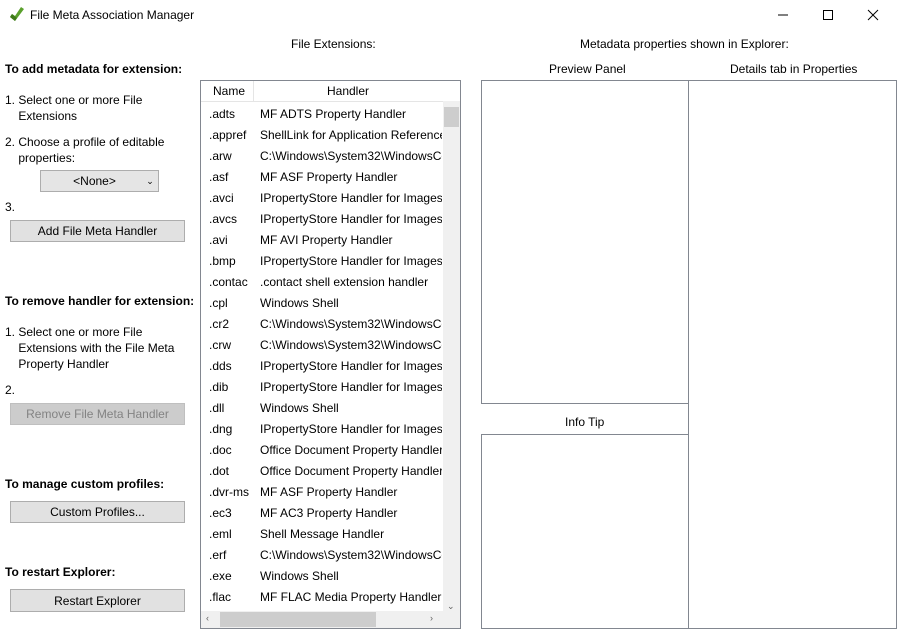  I want to click on horizontal-scroll-thumb, so click(298, 619).